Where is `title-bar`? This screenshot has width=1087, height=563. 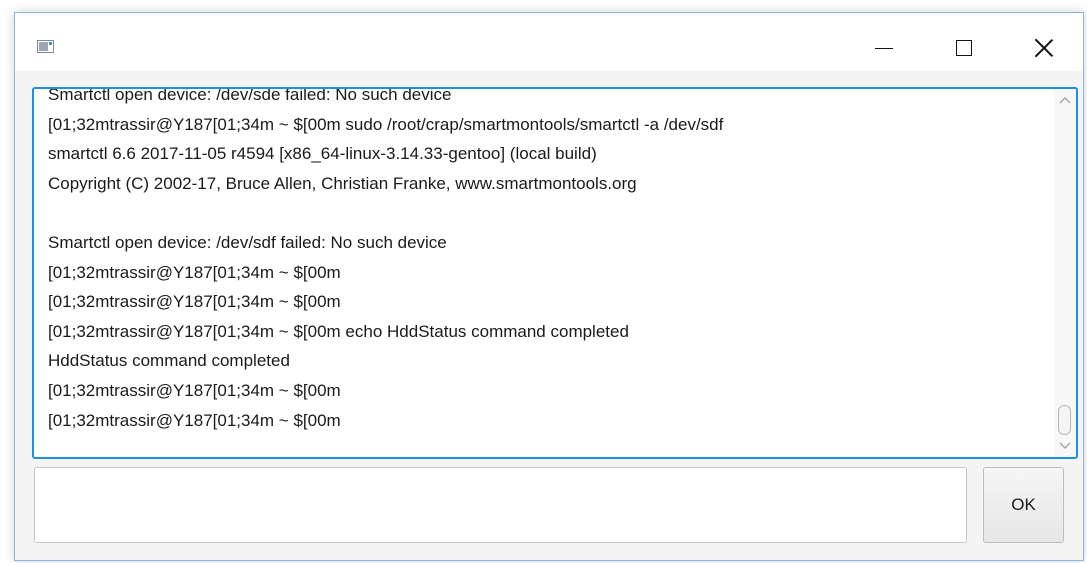 title-bar is located at coordinates (549, 42).